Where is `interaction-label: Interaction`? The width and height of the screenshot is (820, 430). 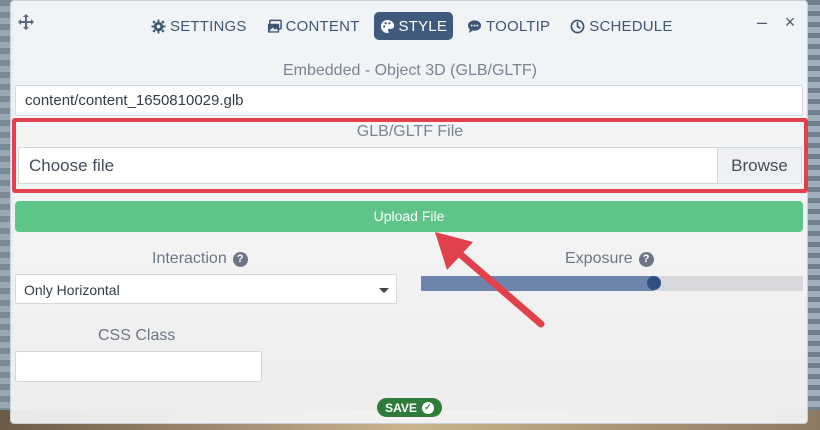 interaction-label: Interaction is located at coordinates (189, 258).